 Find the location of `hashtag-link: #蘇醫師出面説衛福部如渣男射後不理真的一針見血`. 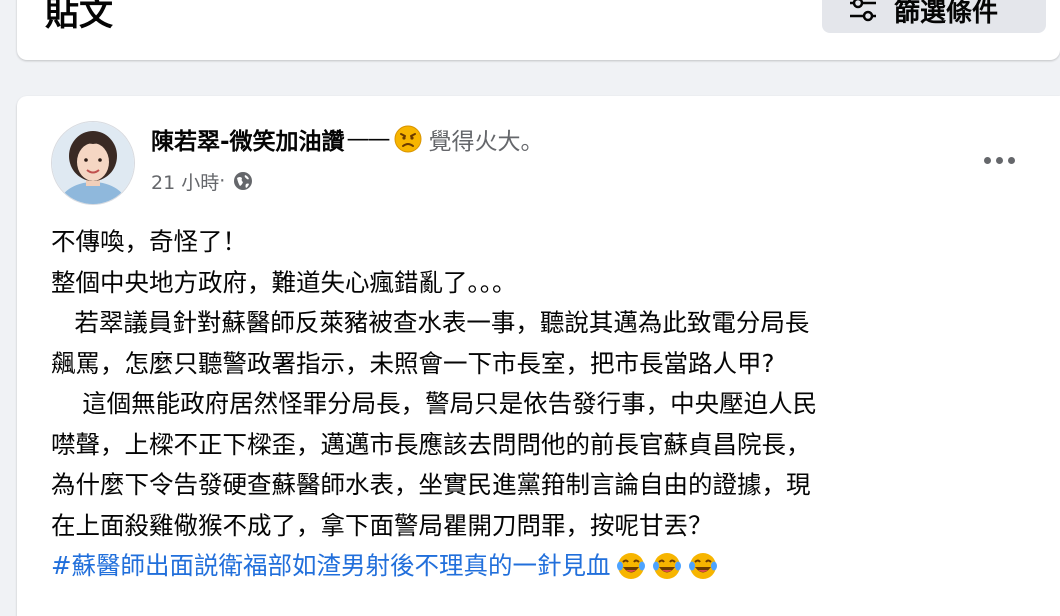

hashtag-link: #蘇醫師出面説衛福部如渣男射後不理真的一針見血 is located at coordinates (331, 566).